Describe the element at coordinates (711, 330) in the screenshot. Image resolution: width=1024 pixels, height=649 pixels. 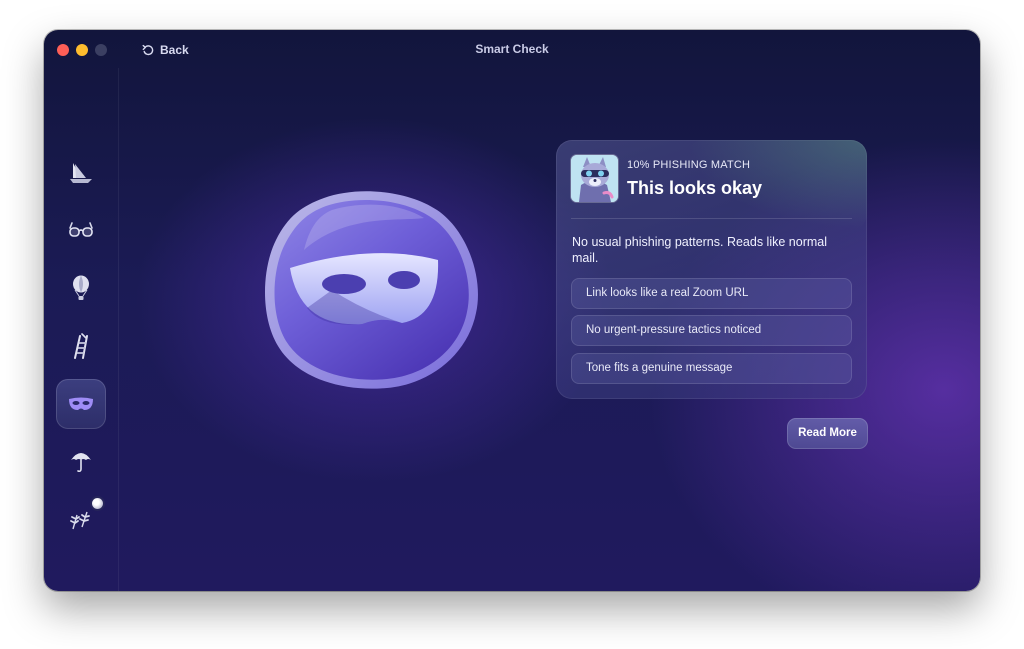
I see `reason-item: No urgent-pressure tactics noticed` at that location.